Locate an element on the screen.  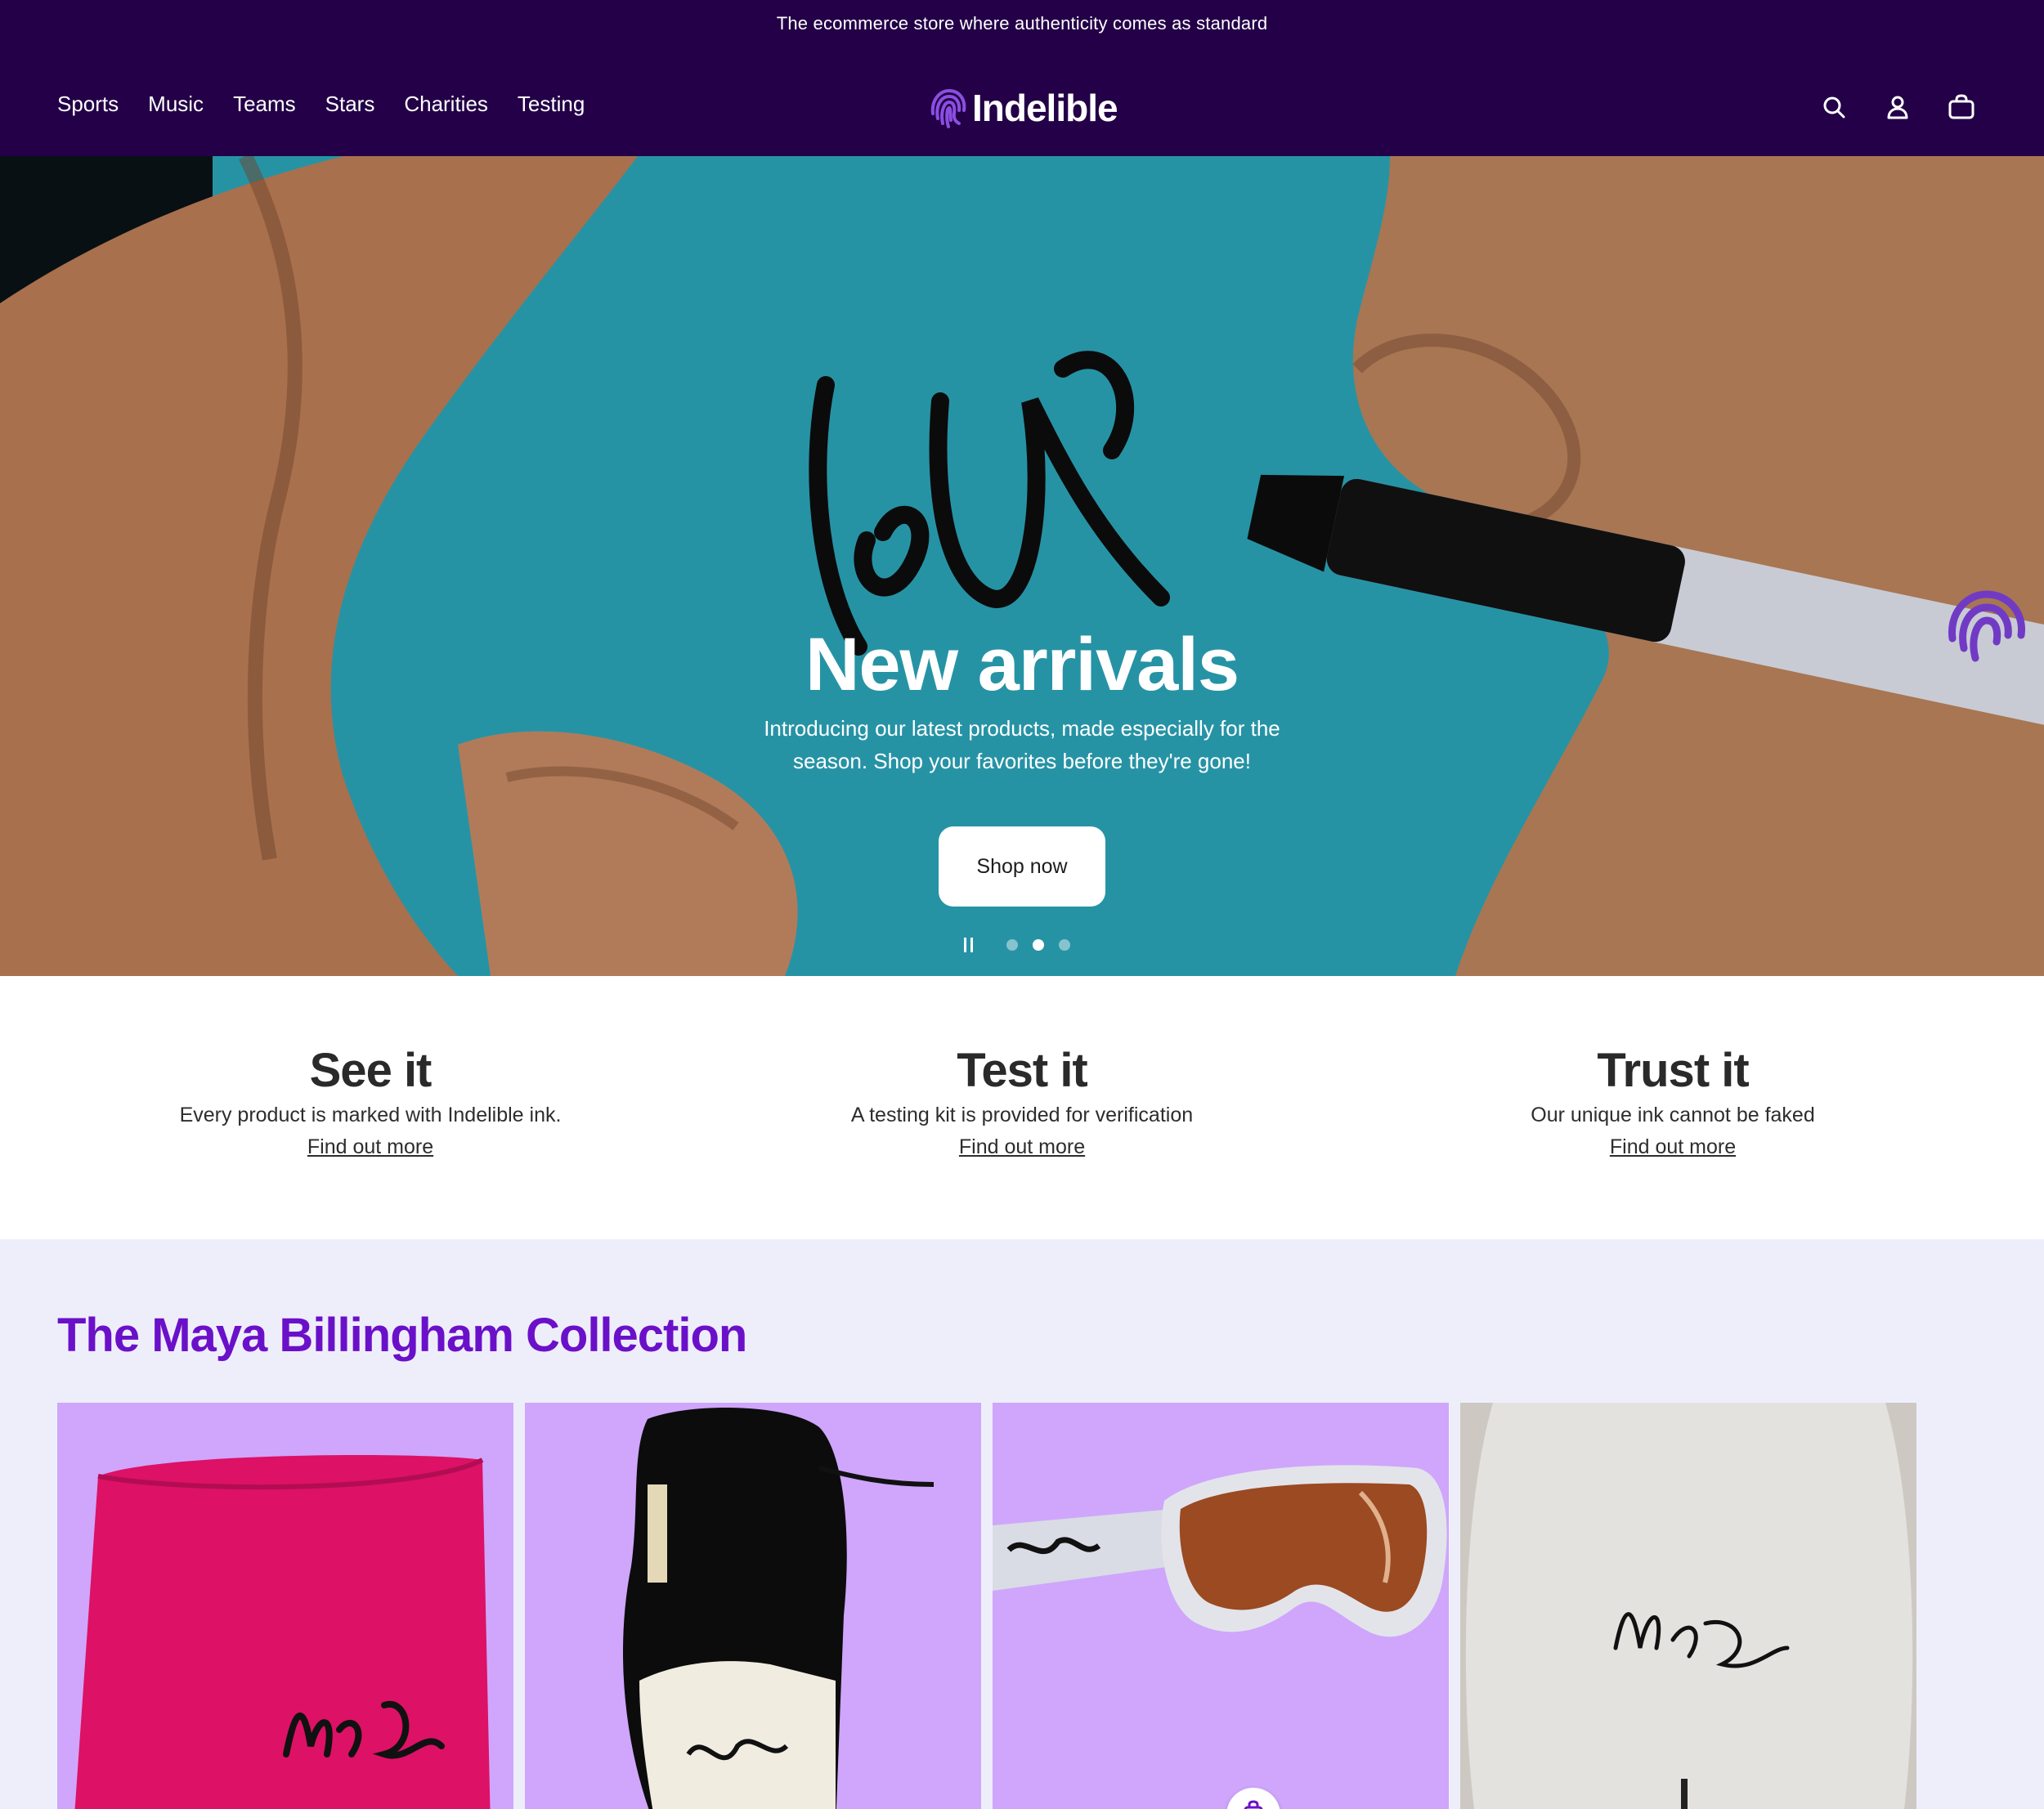
brand-logo: Indelible is located at coordinates (1022, 108).